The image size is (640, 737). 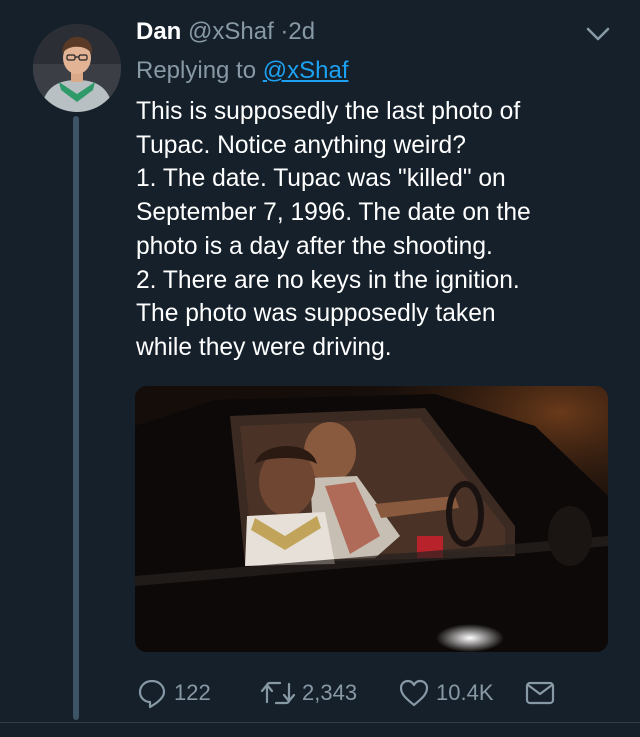 What do you see at coordinates (278, 693) in the screenshot?
I see `retweet-icon` at bounding box center [278, 693].